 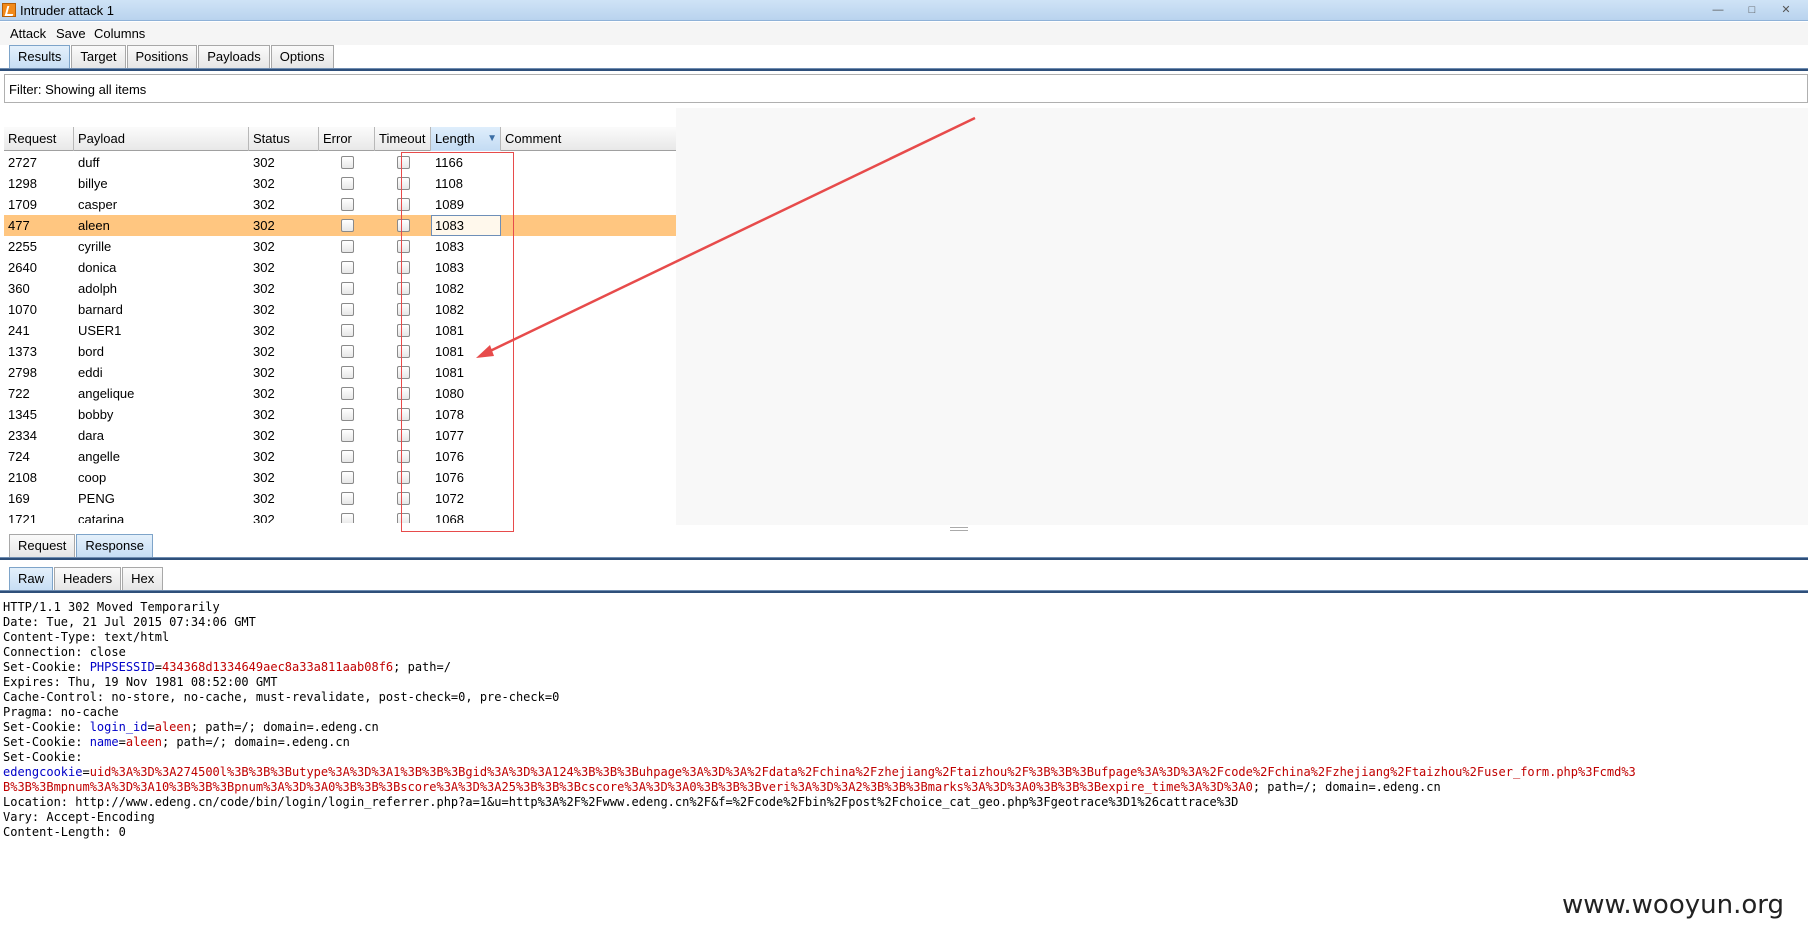 I want to click on tab-hex: Hex, so click(x=143, y=578).